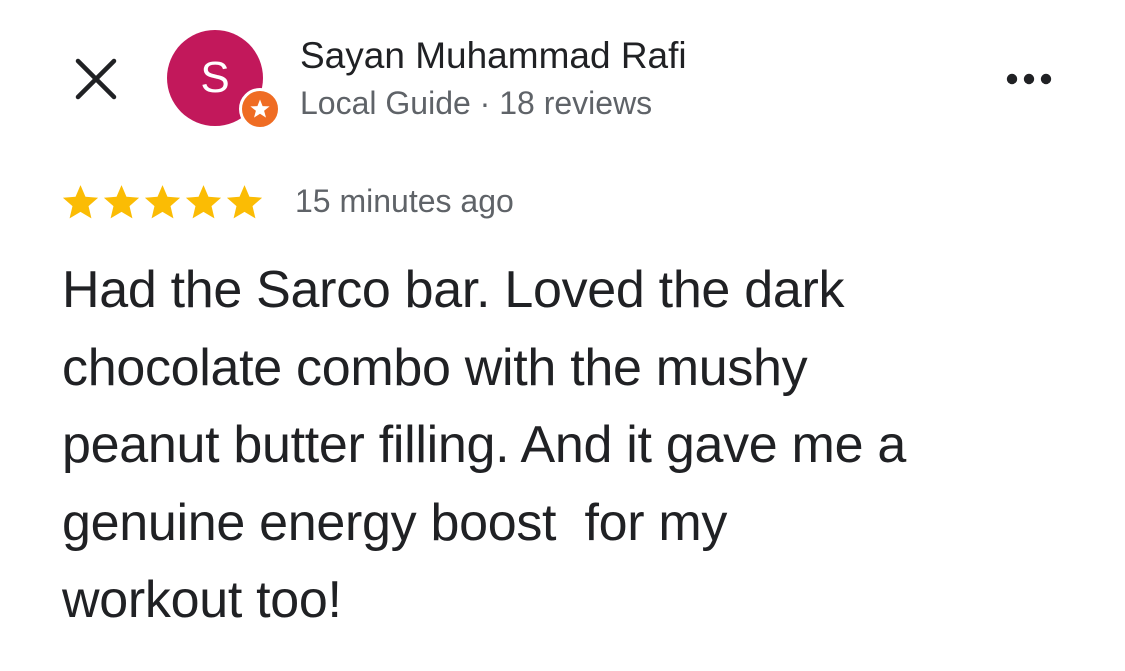 The width and height of the screenshot is (1125, 671). I want to click on more-options-button, so click(1030, 79).